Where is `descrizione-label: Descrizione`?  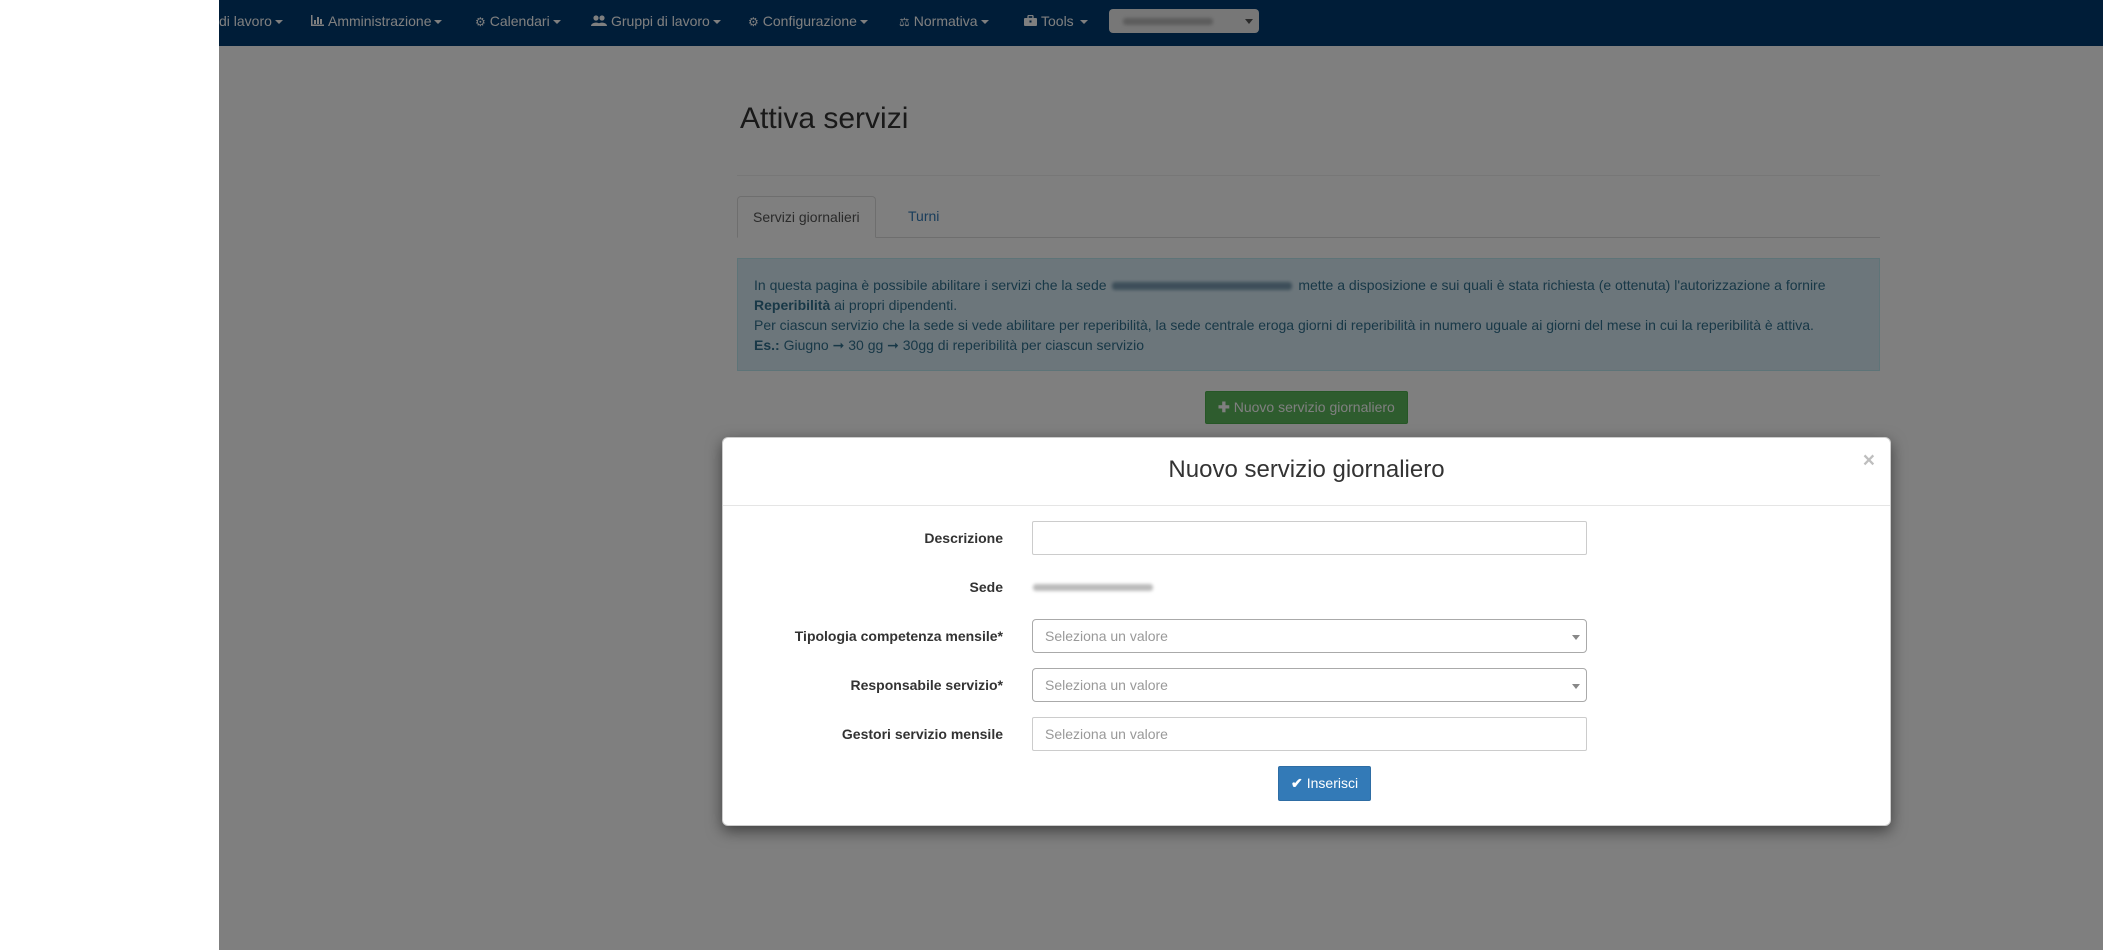 descrizione-label: Descrizione is located at coordinates (963, 538).